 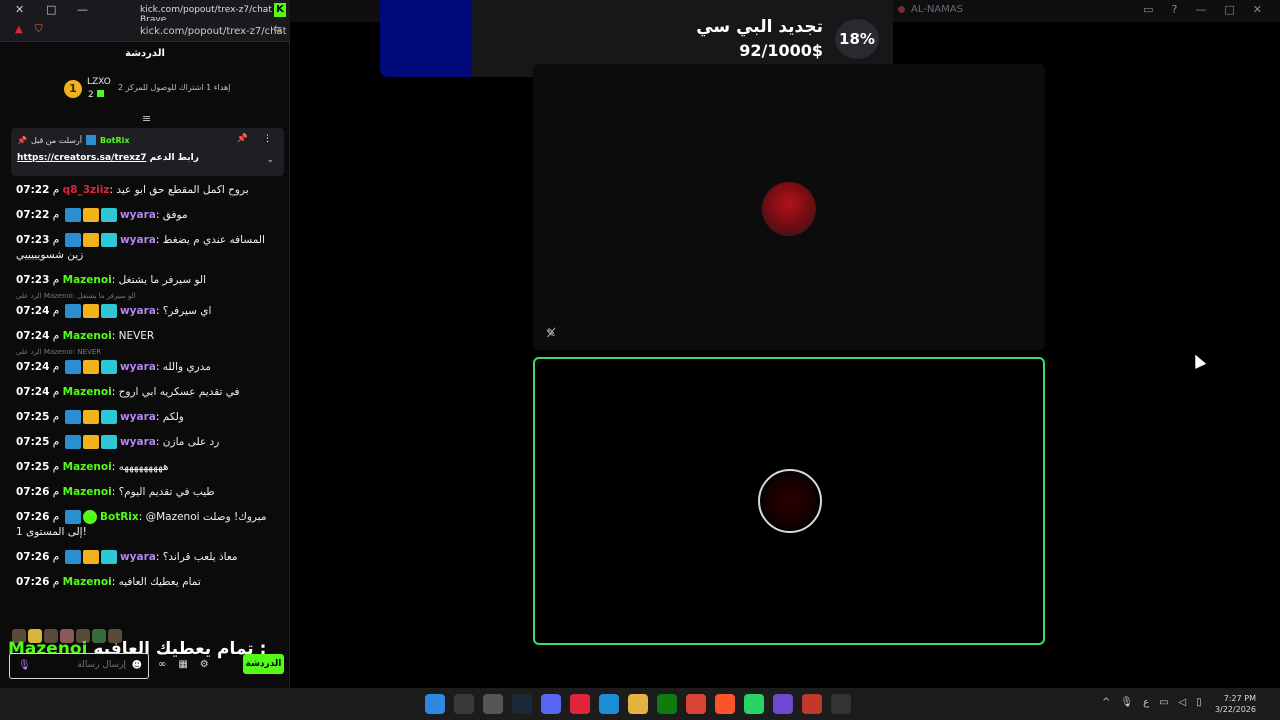 I want to click on chat-message: 07:22 م wyara: موفق, so click(x=147, y=215).